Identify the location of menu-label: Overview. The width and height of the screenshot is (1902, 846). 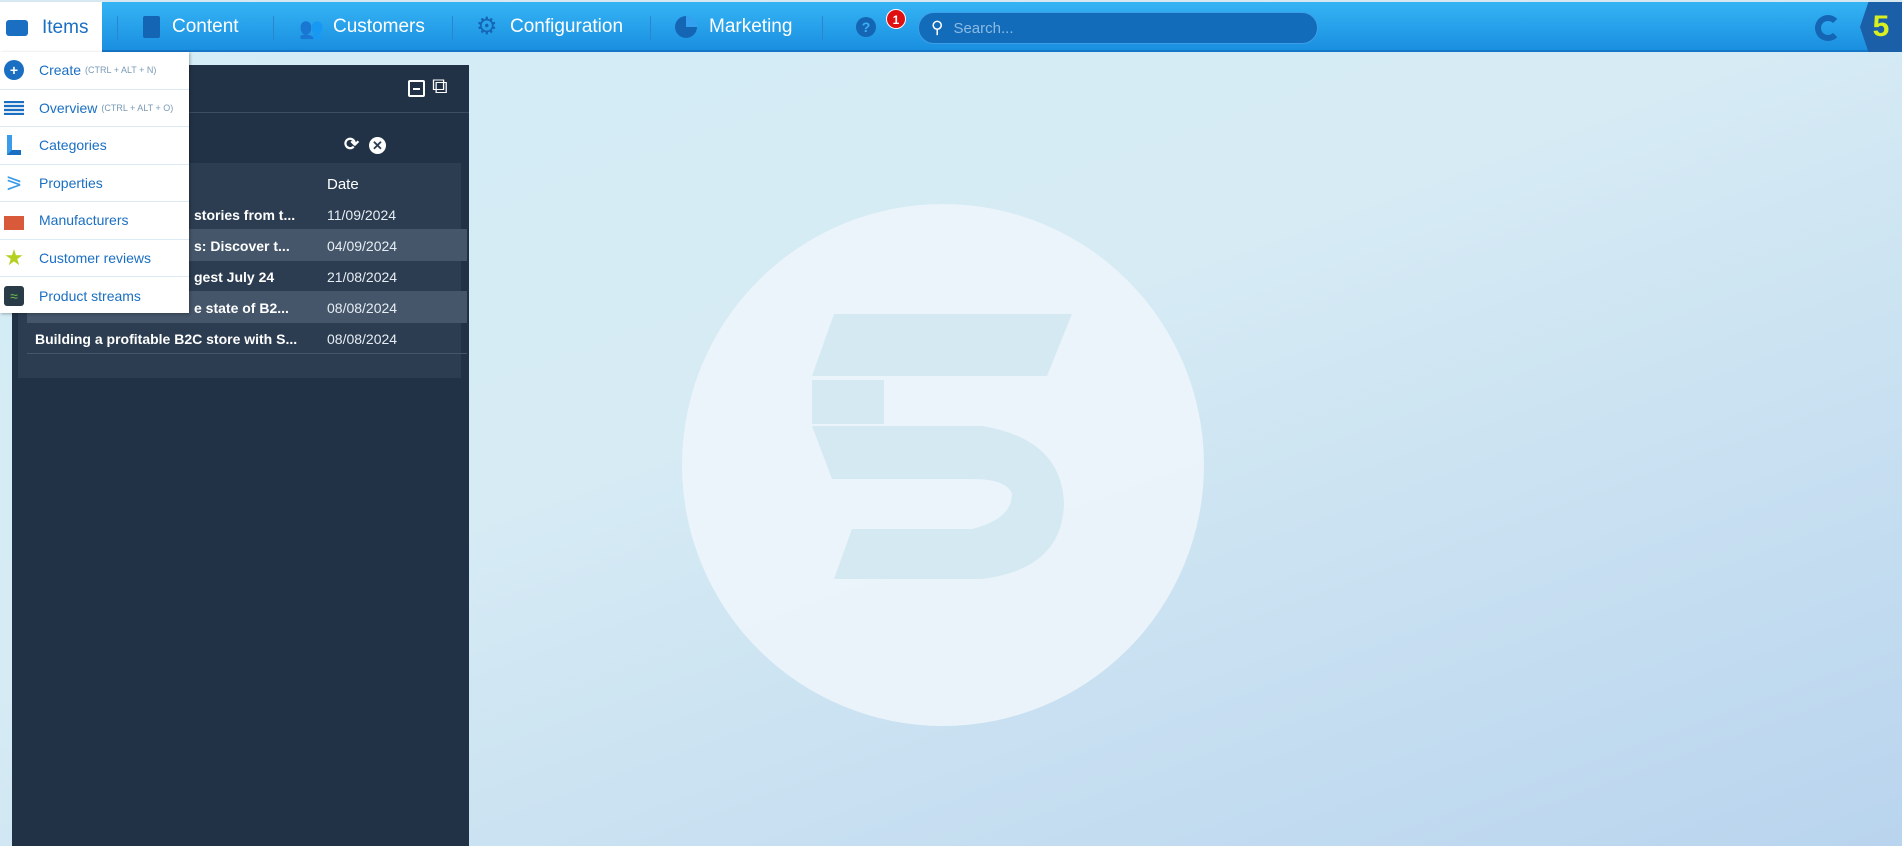
(68, 107).